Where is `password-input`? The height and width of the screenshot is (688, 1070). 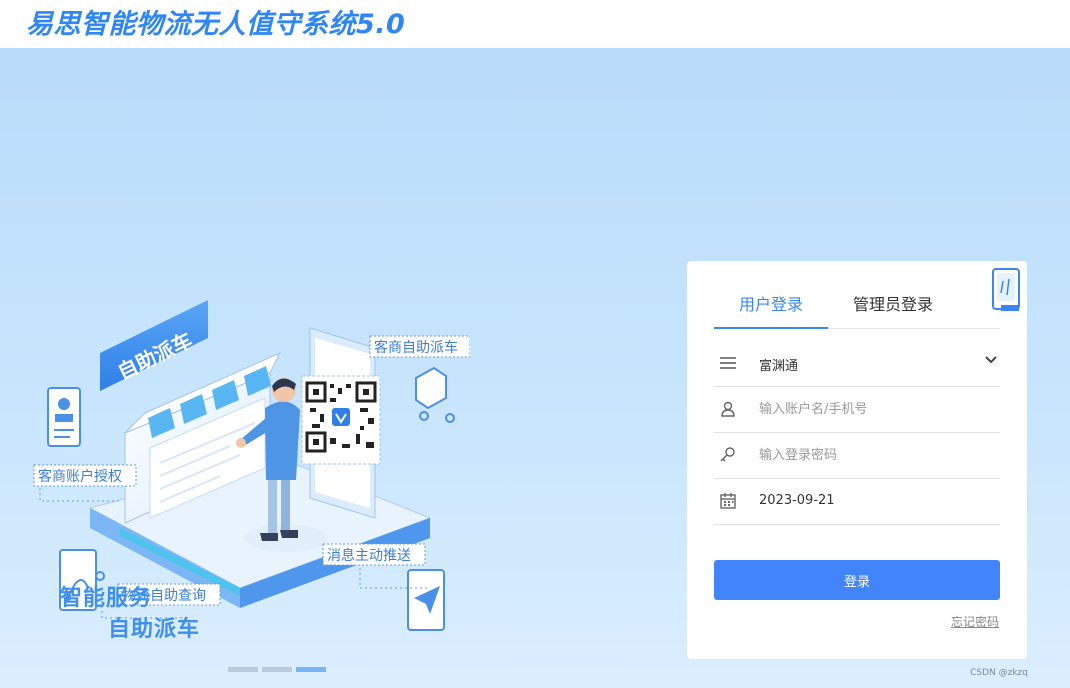
password-input is located at coordinates (874, 455).